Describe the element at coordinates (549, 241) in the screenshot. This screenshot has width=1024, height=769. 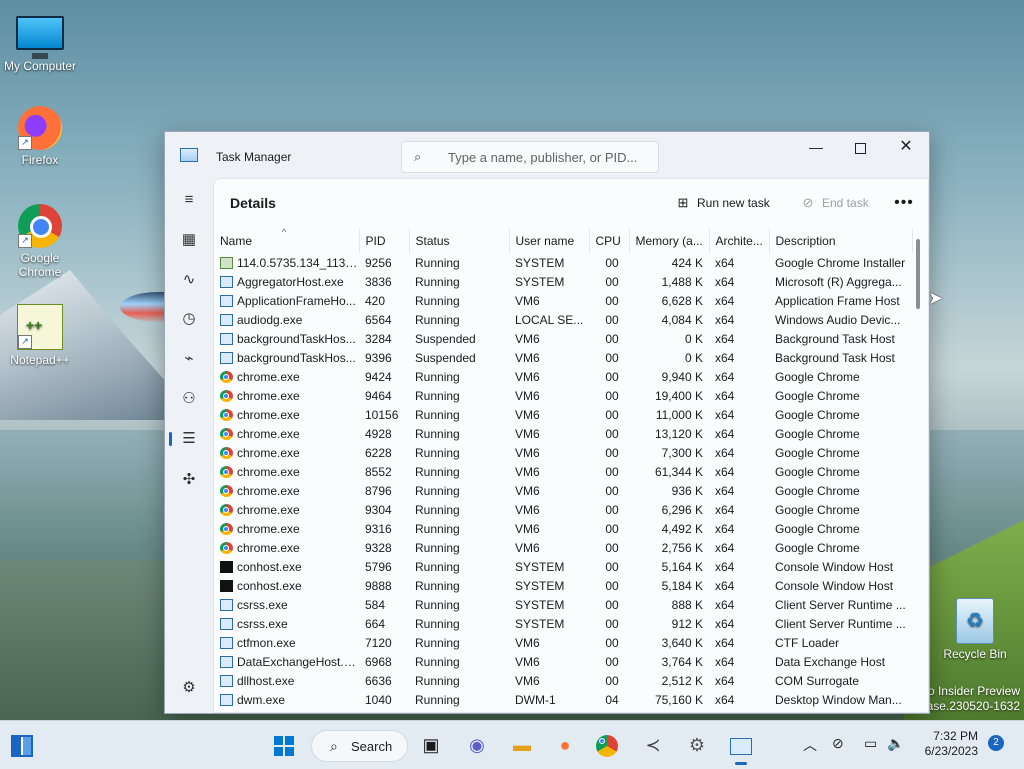
I see `column-header-user-name: User name` at that location.